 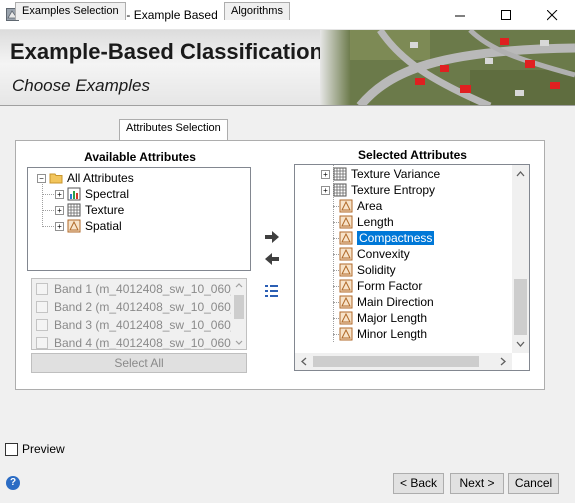 I want to click on help-icon: ?, so click(x=13, y=483).